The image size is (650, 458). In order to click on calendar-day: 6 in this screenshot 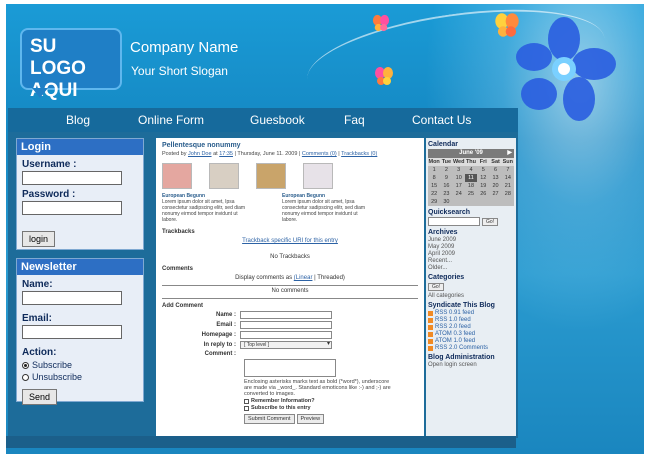, I will do `click(495, 170)`.